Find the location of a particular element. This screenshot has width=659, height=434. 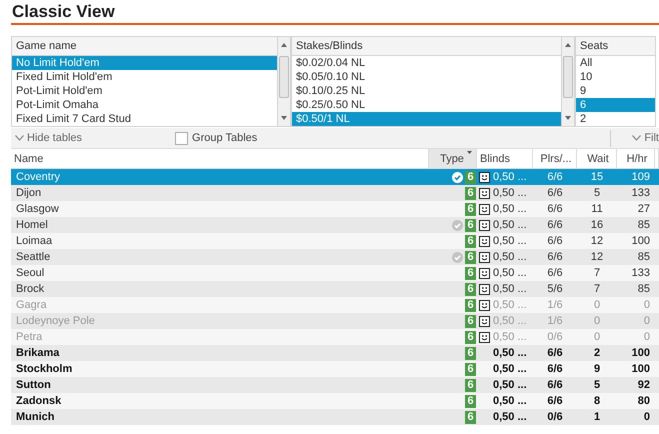

table-cell: 80 is located at coordinates (636, 401).